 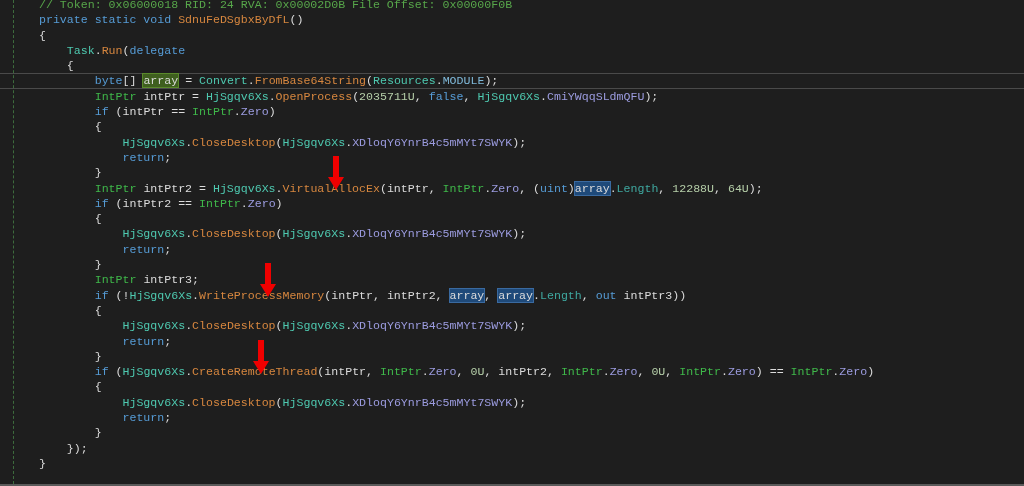 What do you see at coordinates (126, 50) in the screenshot?
I see `code-line: Task.Run(delegate` at bounding box center [126, 50].